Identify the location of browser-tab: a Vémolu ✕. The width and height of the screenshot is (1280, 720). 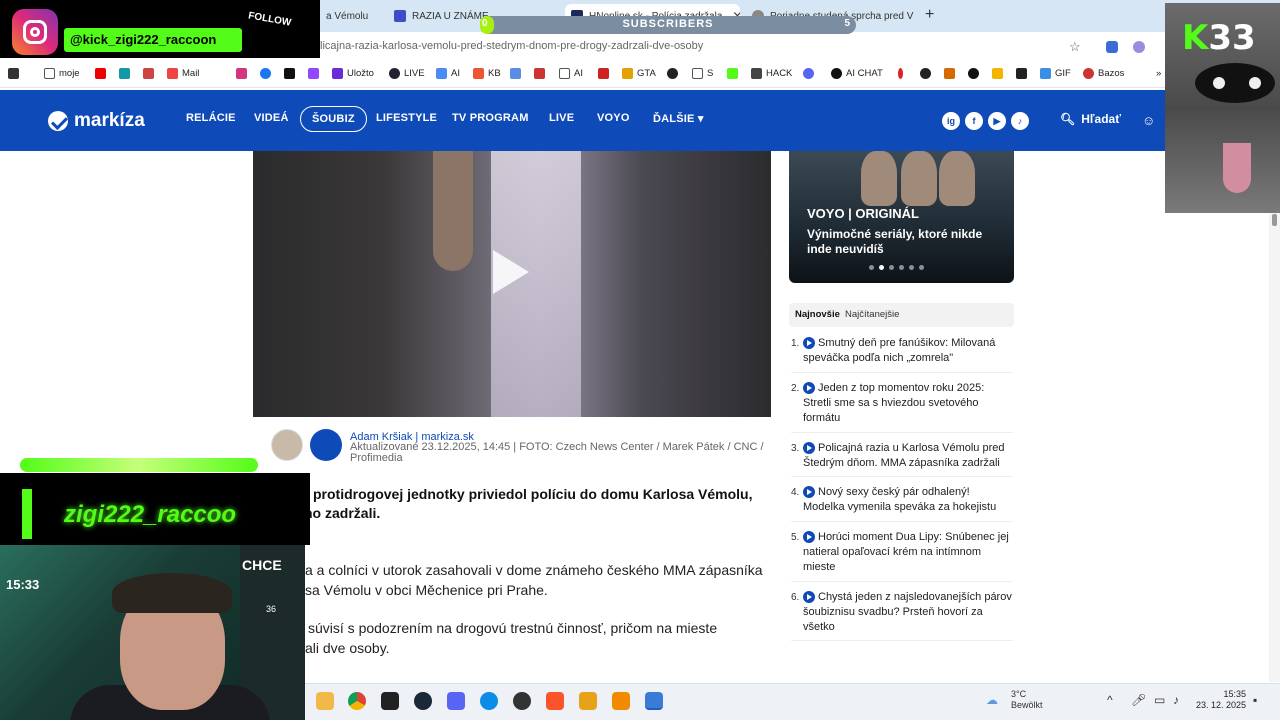
(350, 16).